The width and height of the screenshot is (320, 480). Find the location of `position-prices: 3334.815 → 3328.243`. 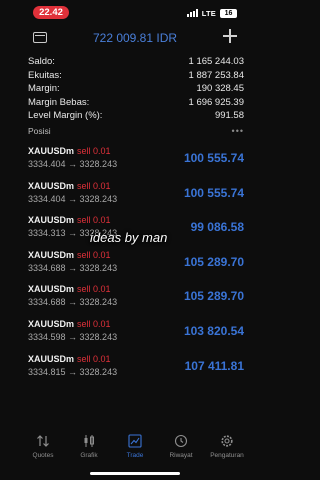

position-prices: 3334.815 → 3328.243 is located at coordinates (73, 371).